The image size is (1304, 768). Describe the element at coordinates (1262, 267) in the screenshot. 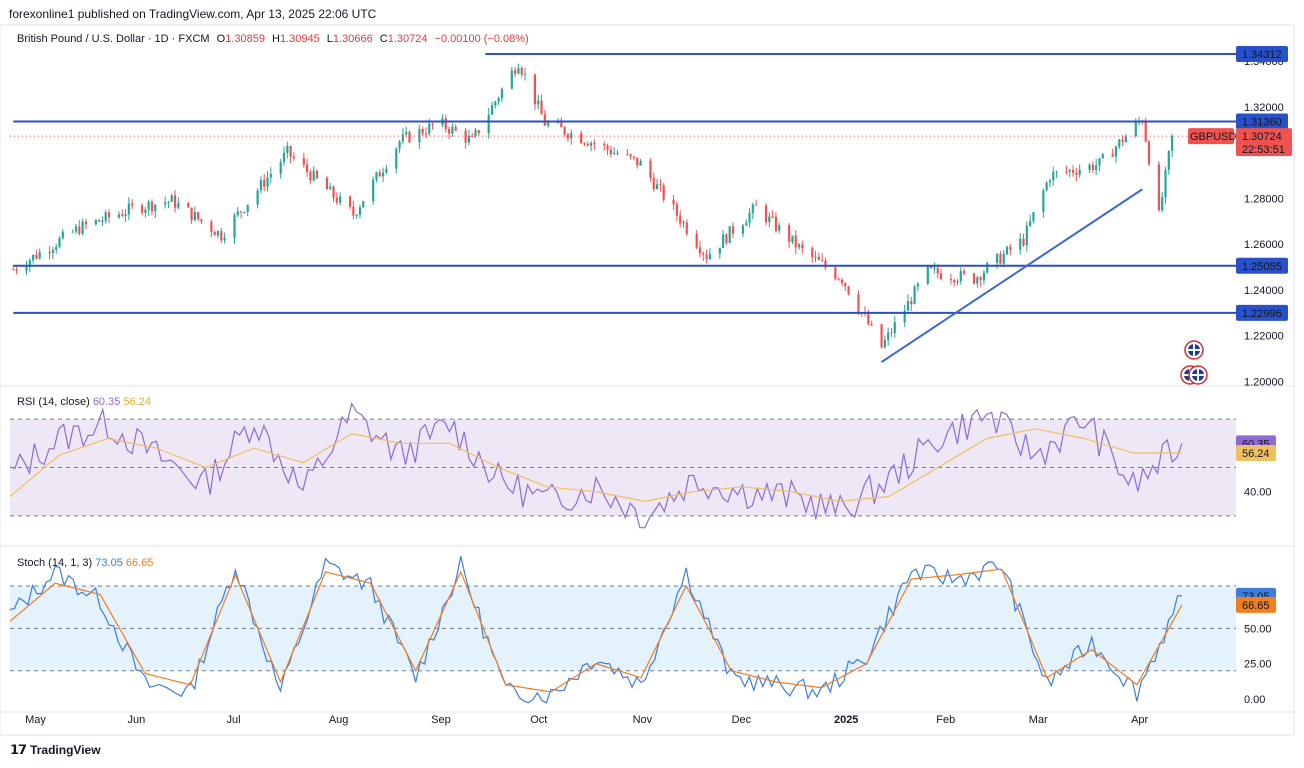

I see `level-price-label: 1.25055` at that location.